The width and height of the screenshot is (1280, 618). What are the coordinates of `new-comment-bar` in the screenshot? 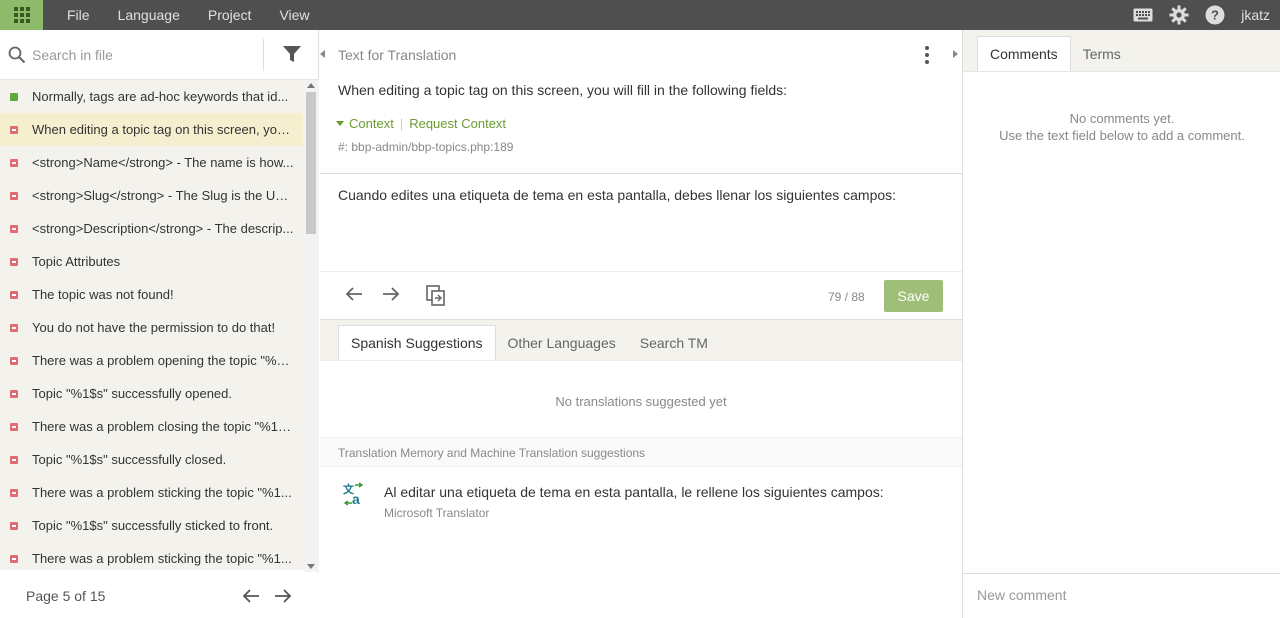 It's located at (1121, 595).